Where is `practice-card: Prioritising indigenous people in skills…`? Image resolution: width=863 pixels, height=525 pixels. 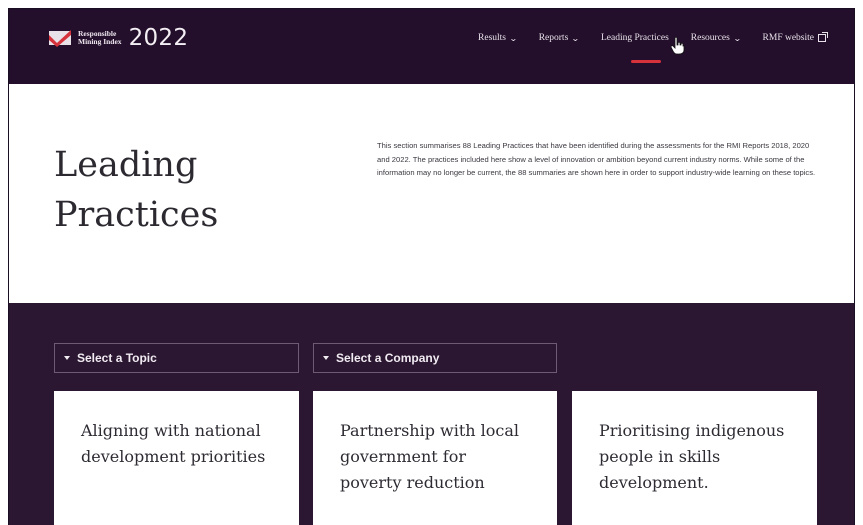 practice-card: Prioritising indigenous people in skills… is located at coordinates (694, 458).